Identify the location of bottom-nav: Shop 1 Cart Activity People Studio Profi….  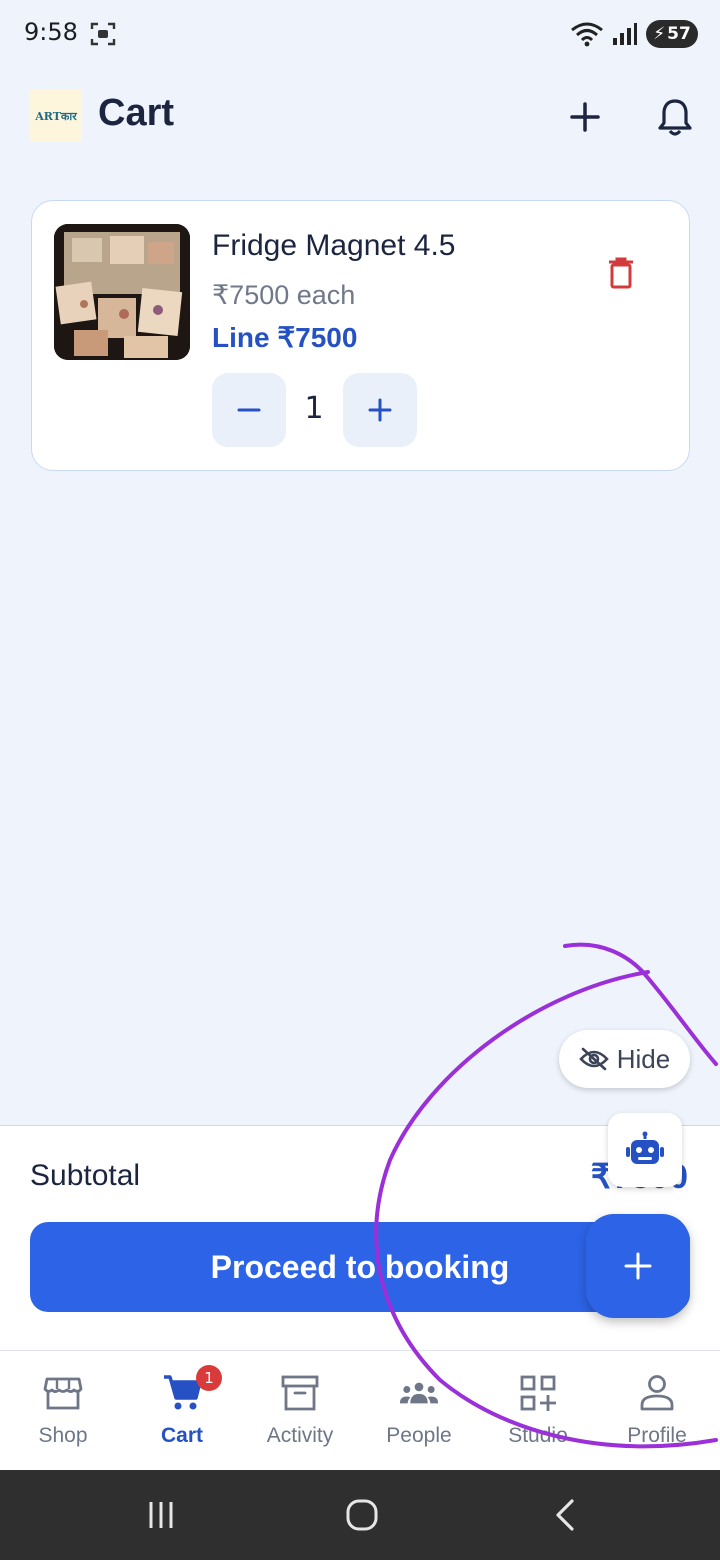
(360, 1410).